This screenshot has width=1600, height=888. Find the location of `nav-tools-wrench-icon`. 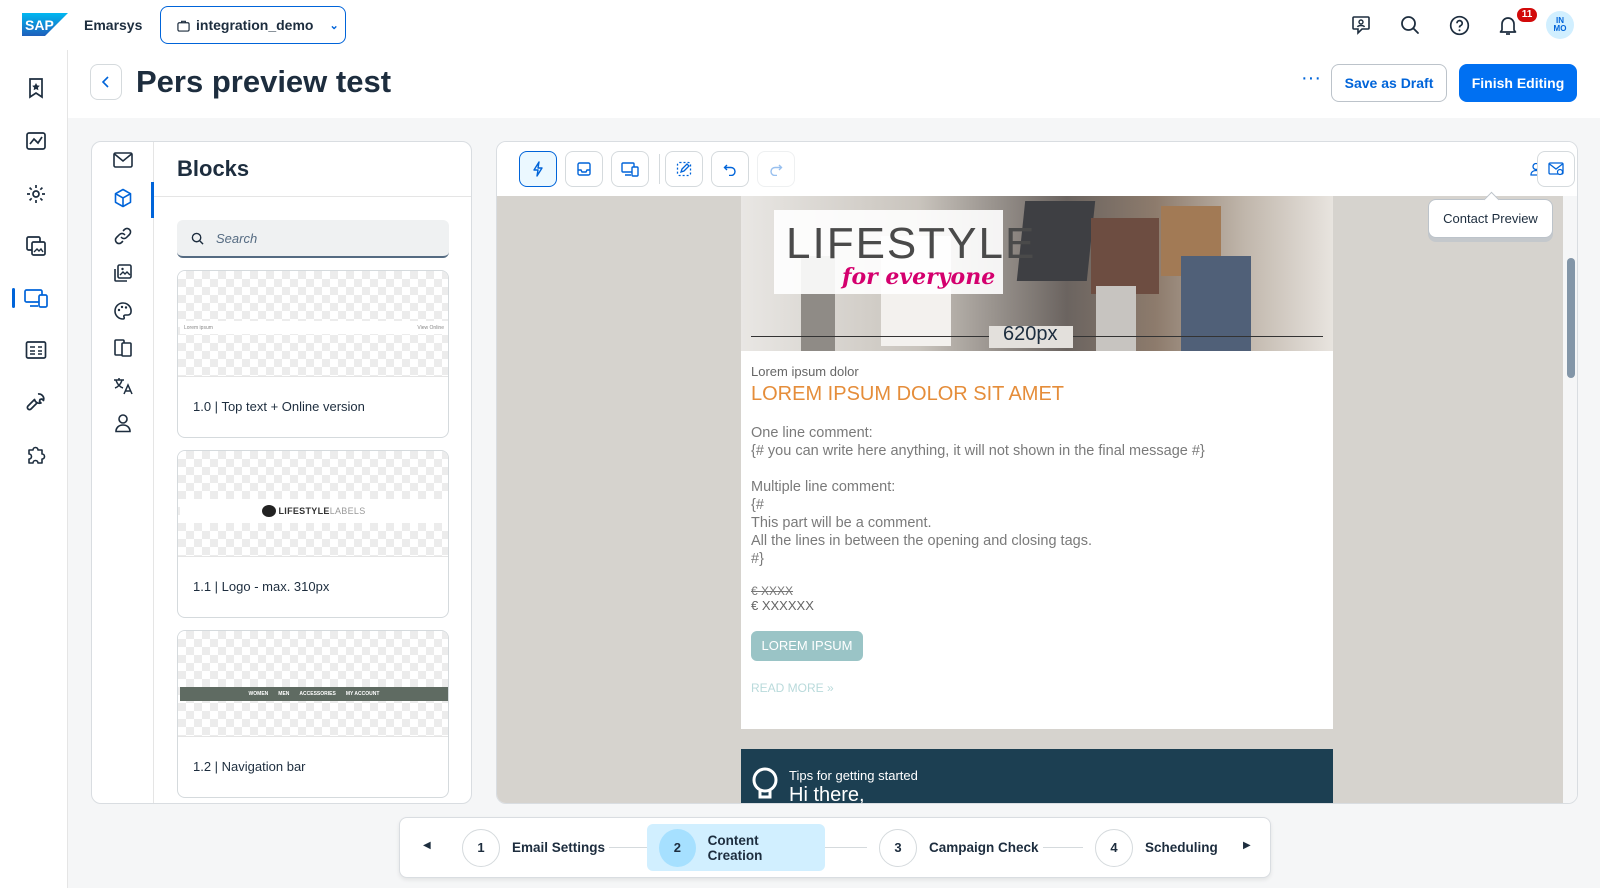

nav-tools-wrench-icon is located at coordinates (36, 402).